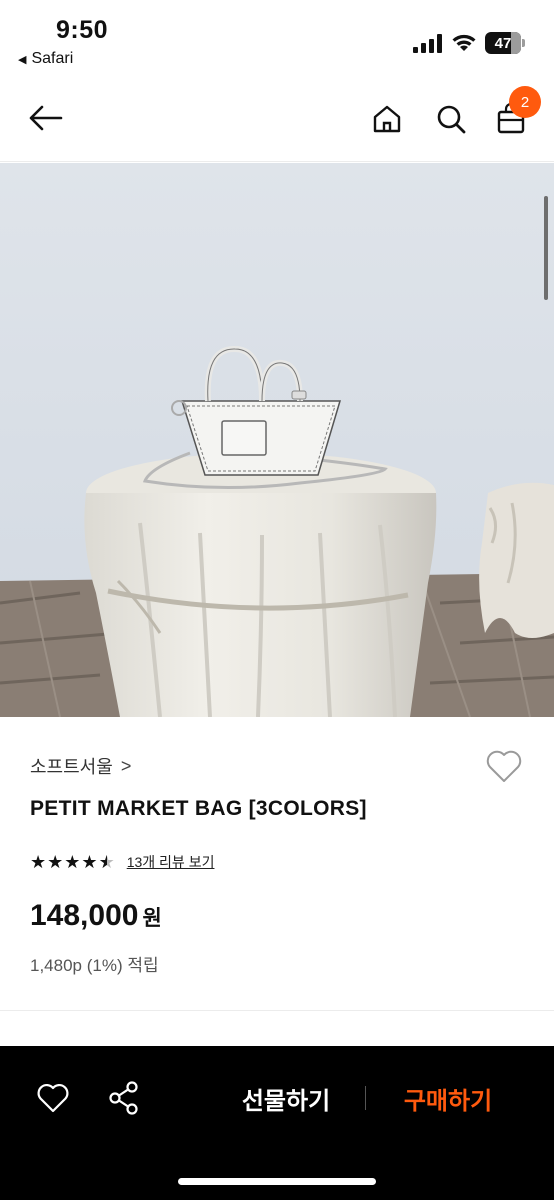  What do you see at coordinates (171, 862) in the screenshot?
I see `review-link: 13개 리뷰 보기` at bounding box center [171, 862].